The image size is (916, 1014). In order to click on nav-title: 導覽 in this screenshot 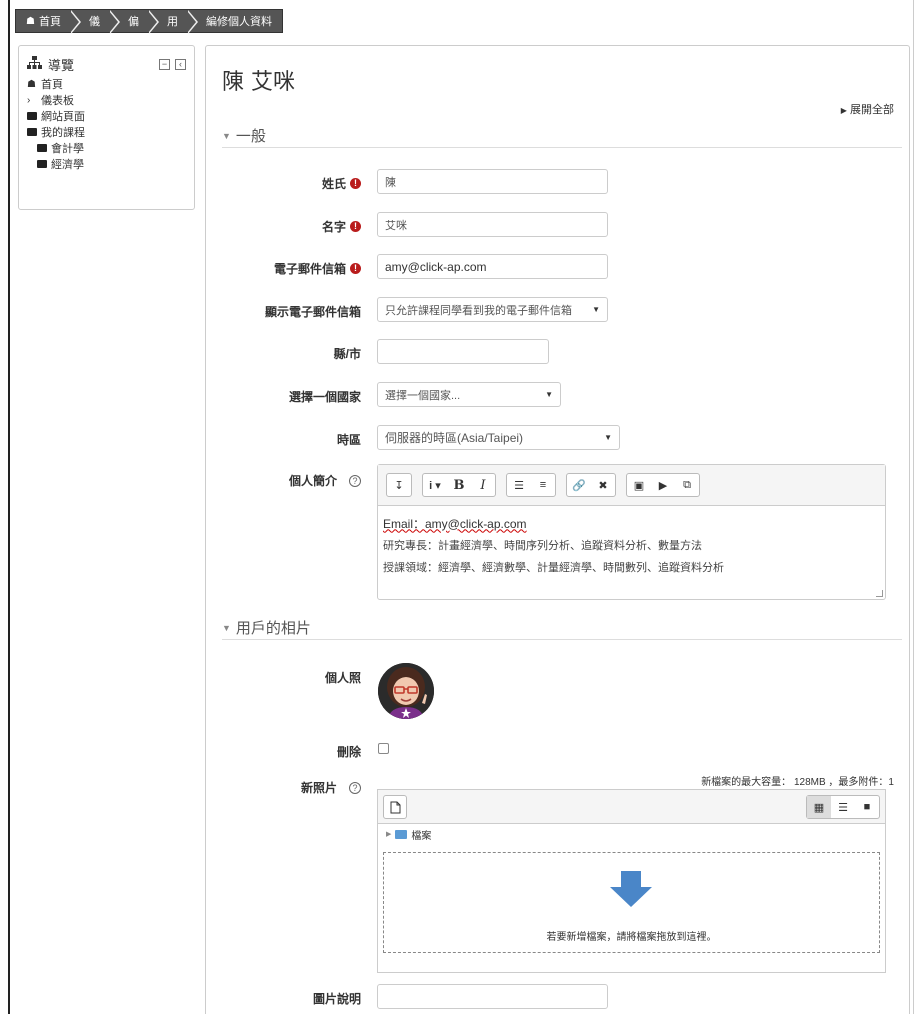, I will do `click(61, 65)`.